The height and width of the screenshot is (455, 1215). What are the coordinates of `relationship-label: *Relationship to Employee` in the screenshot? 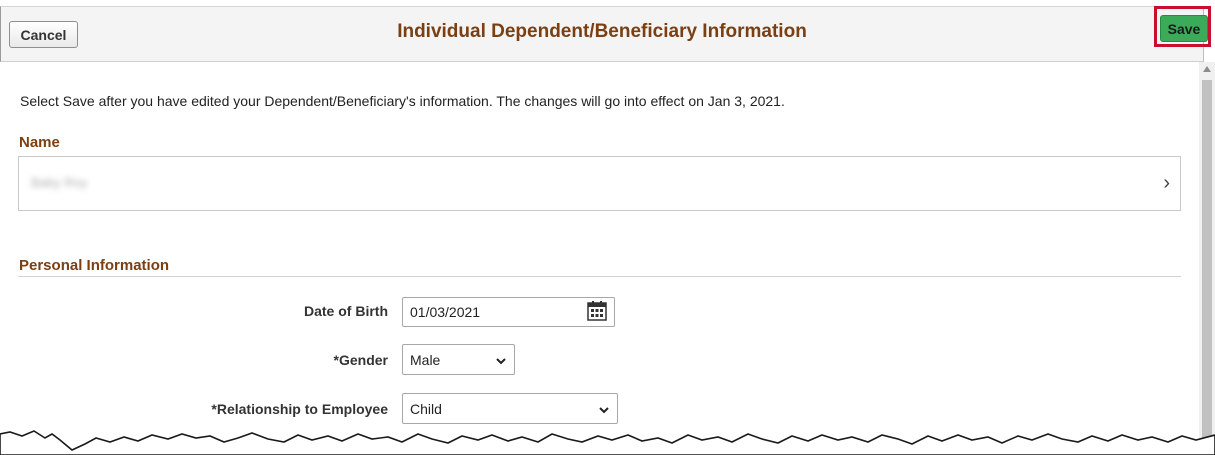 It's located at (299, 409).